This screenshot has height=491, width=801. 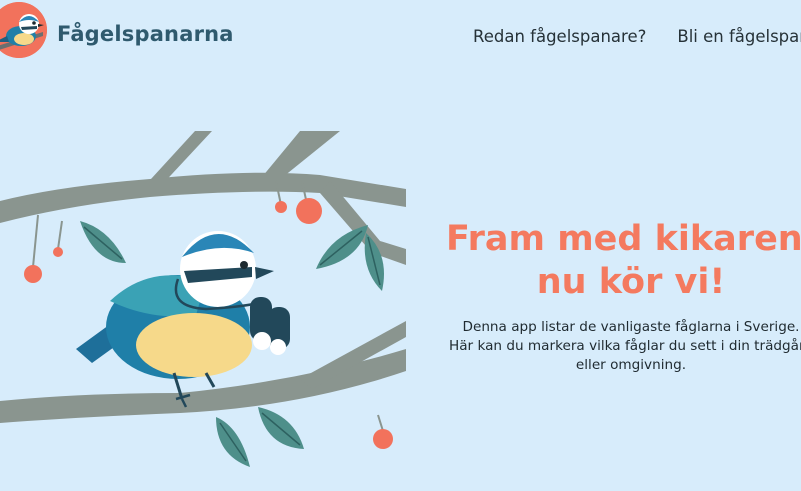 I want to click on nav-link-become-birdwatcher: Bli en fågelspanare, so click(x=739, y=36).